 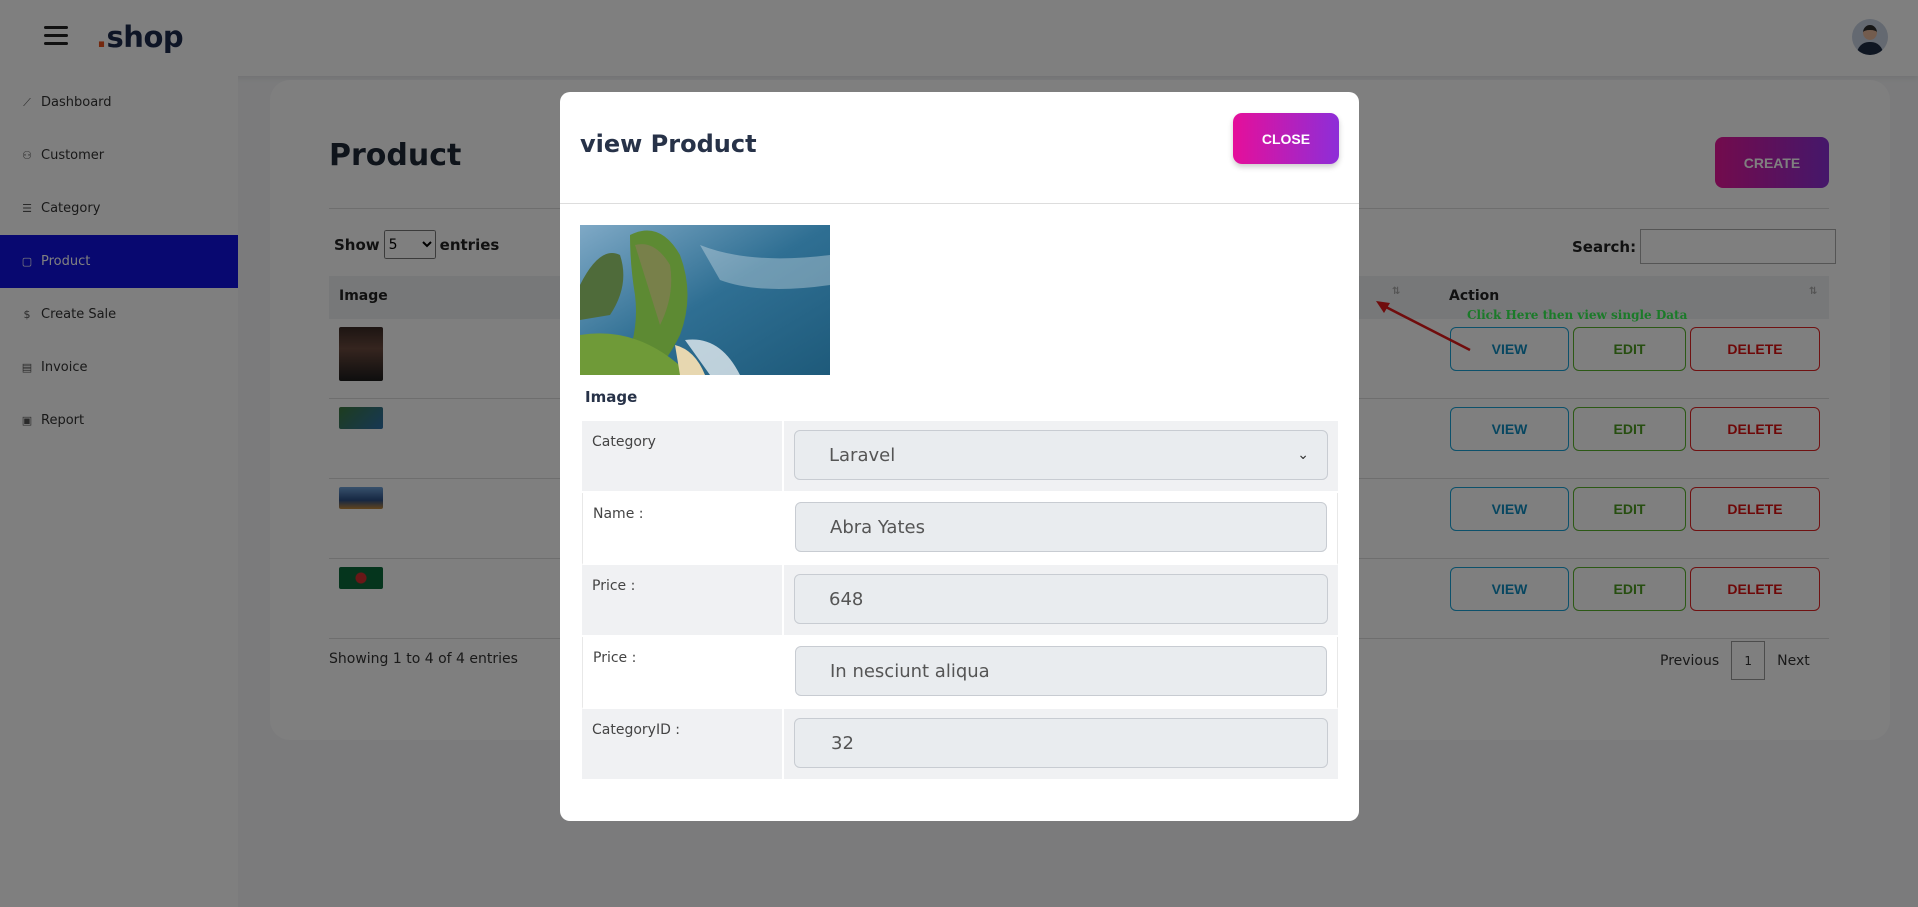 I want to click on detail-row-category: Category Laravel ⌄, so click(x=960, y=457).